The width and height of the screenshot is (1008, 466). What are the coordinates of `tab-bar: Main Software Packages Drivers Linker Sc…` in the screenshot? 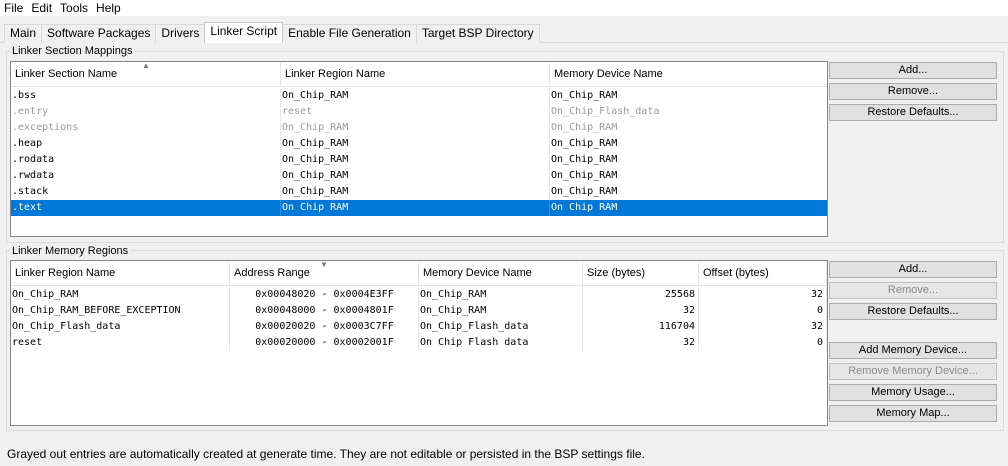 It's located at (272, 32).